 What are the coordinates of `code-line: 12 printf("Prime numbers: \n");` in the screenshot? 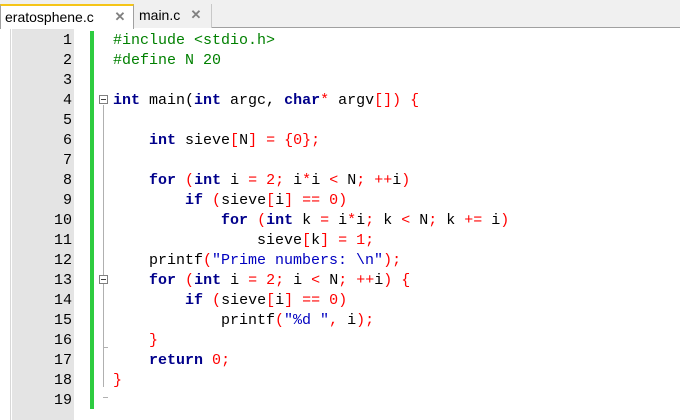 It's located at (340, 261).